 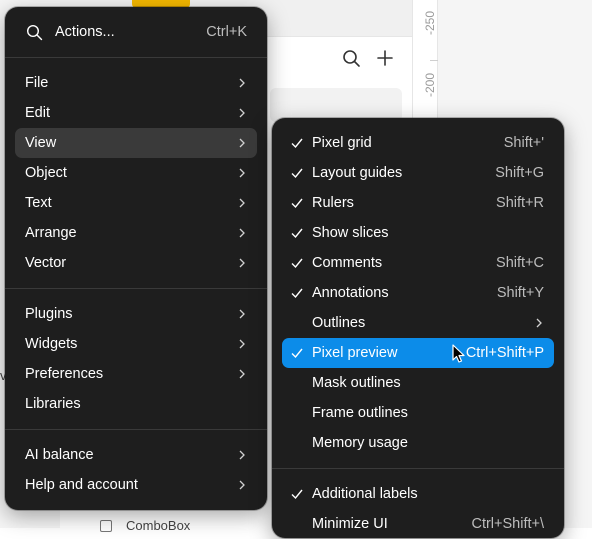 What do you see at coordinates (136, 344) in the screenshot?
I see `menu-item-widgets: Widgets` at bounding box center [136, 344].